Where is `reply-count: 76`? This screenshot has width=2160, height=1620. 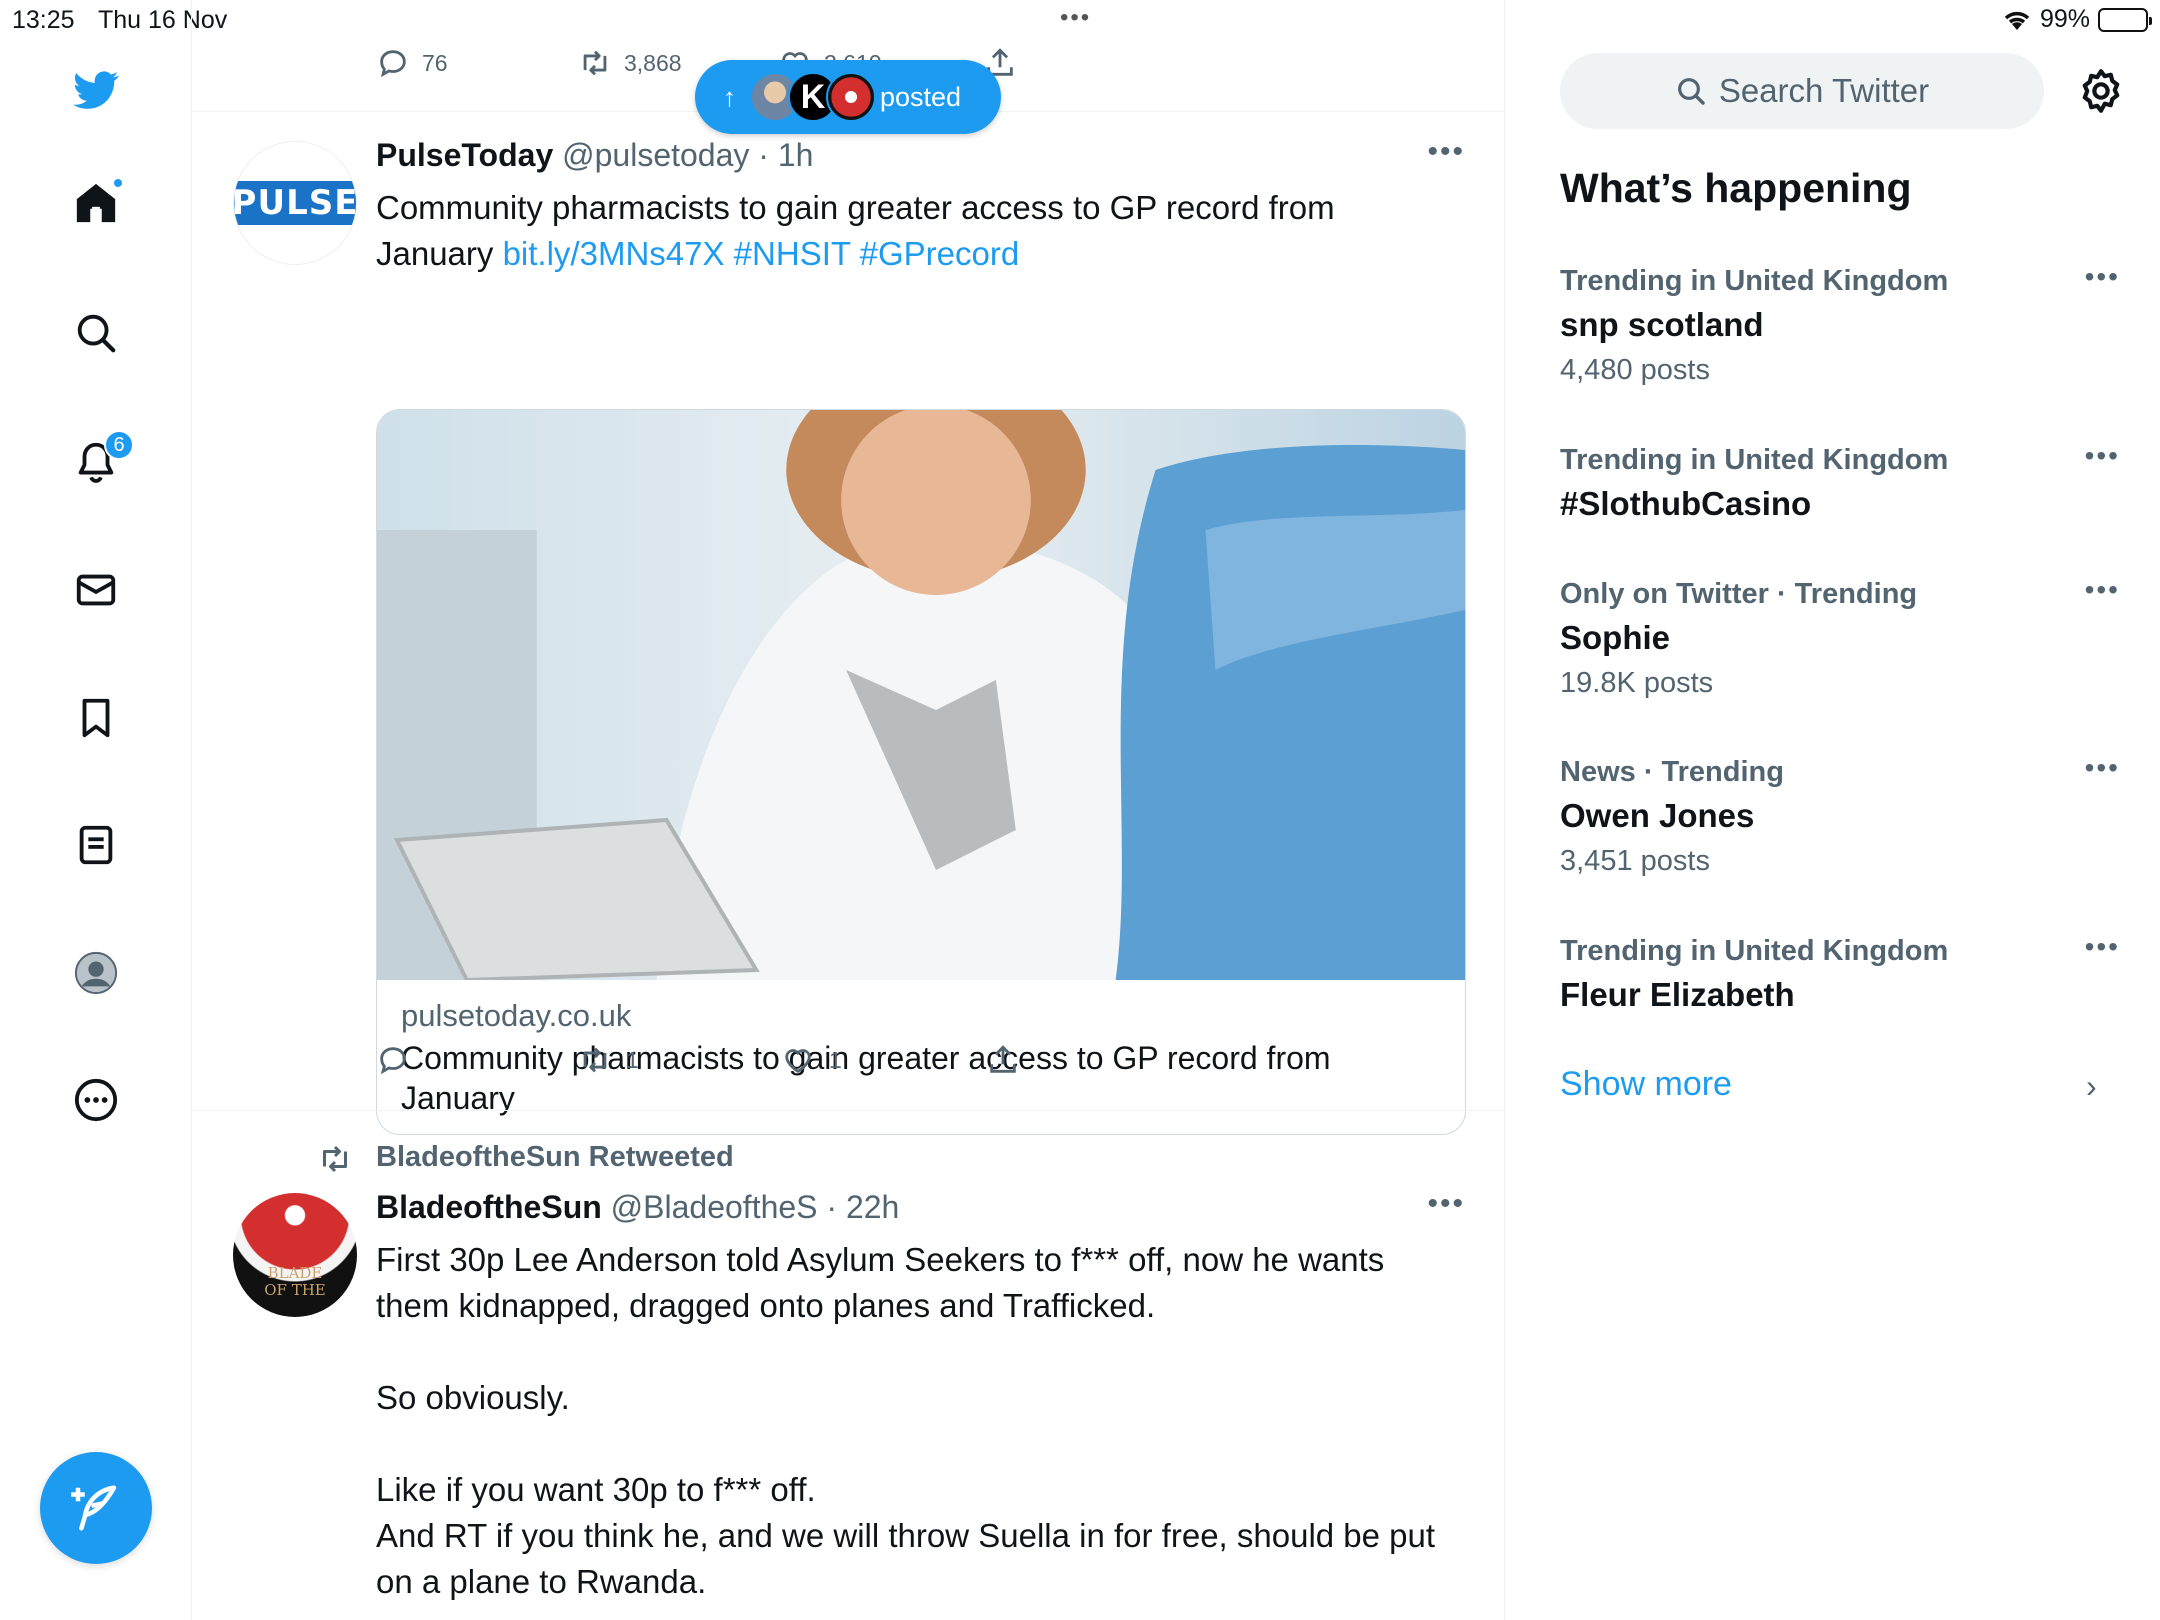
reply-count: 76 is located at coordinates (435, 62).